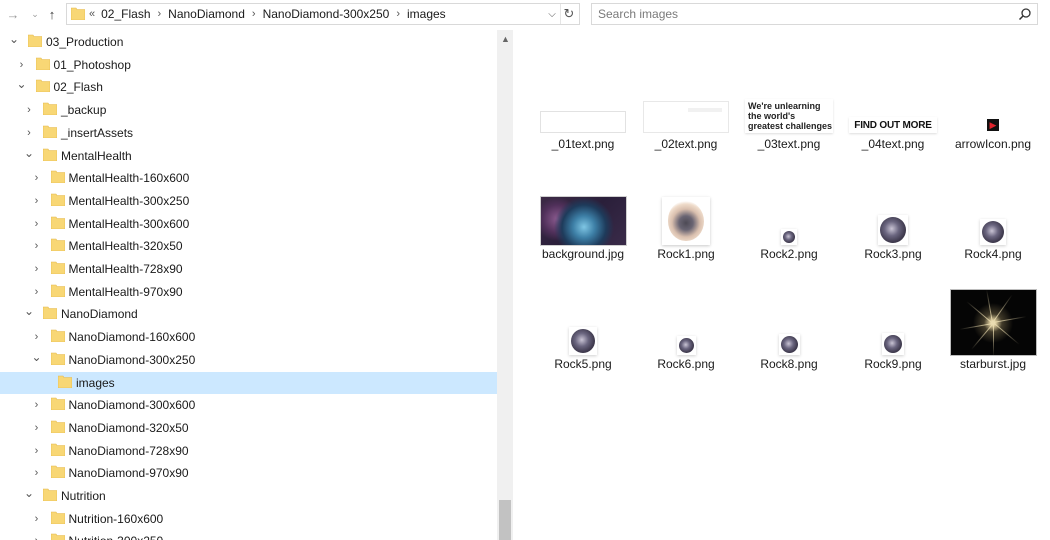  What do you see at coordinates (116, 518) in the screenshot?
I see `tree-item-label: Nutrition-160x600` at bounding box center [116, 518].